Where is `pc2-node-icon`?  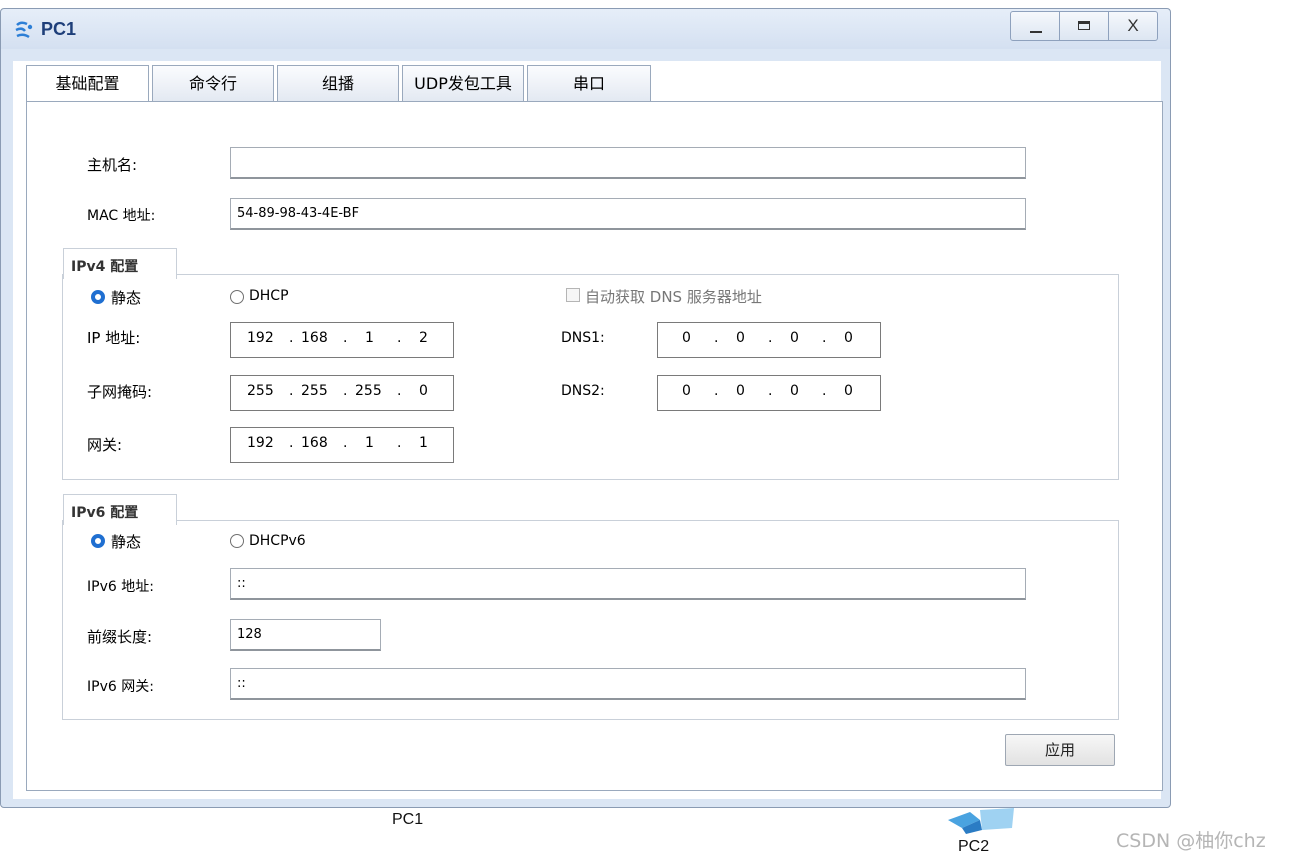
pc2-node-icon is located at coordinates (978, 820).